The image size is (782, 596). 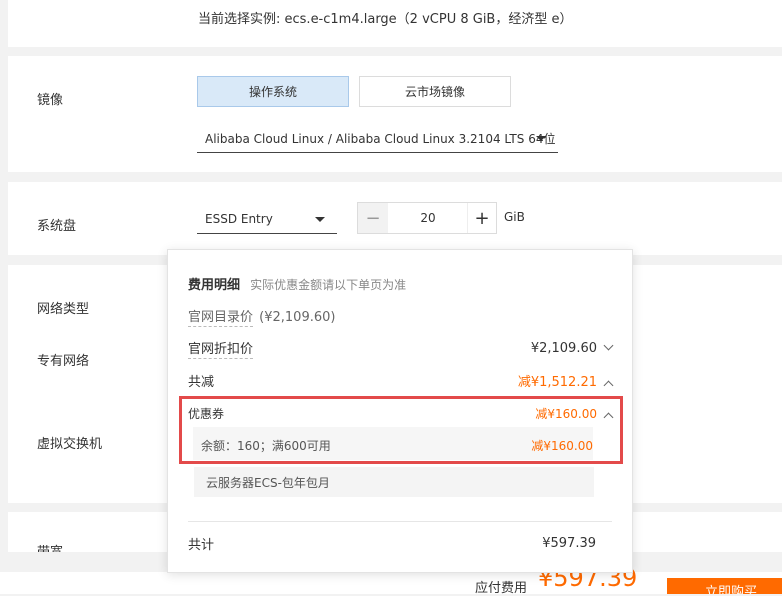 I want to click on disk-type-select: ESSD Entry, so click(x=267, y=219).